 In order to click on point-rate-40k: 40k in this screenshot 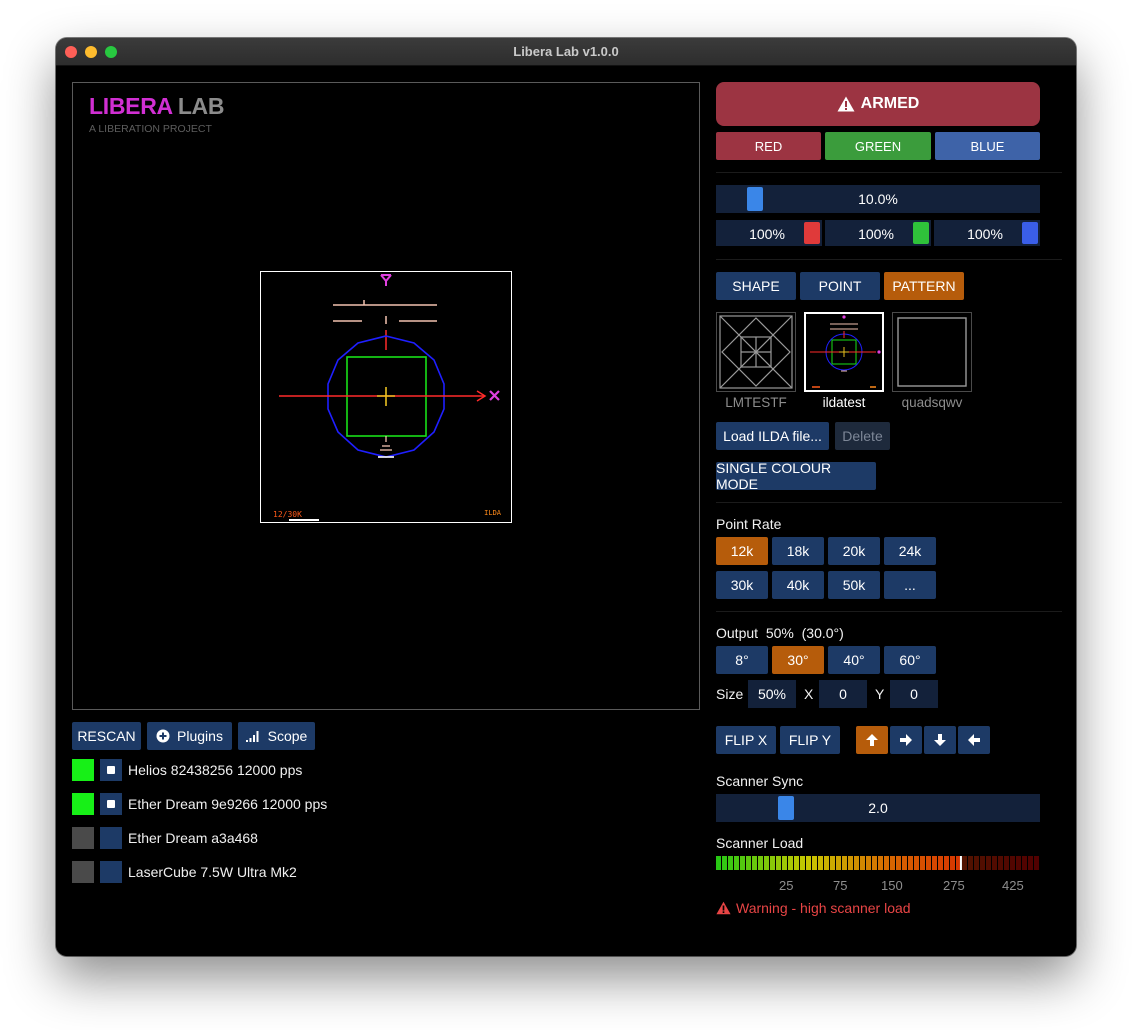, I will do `click(798, 585)`.